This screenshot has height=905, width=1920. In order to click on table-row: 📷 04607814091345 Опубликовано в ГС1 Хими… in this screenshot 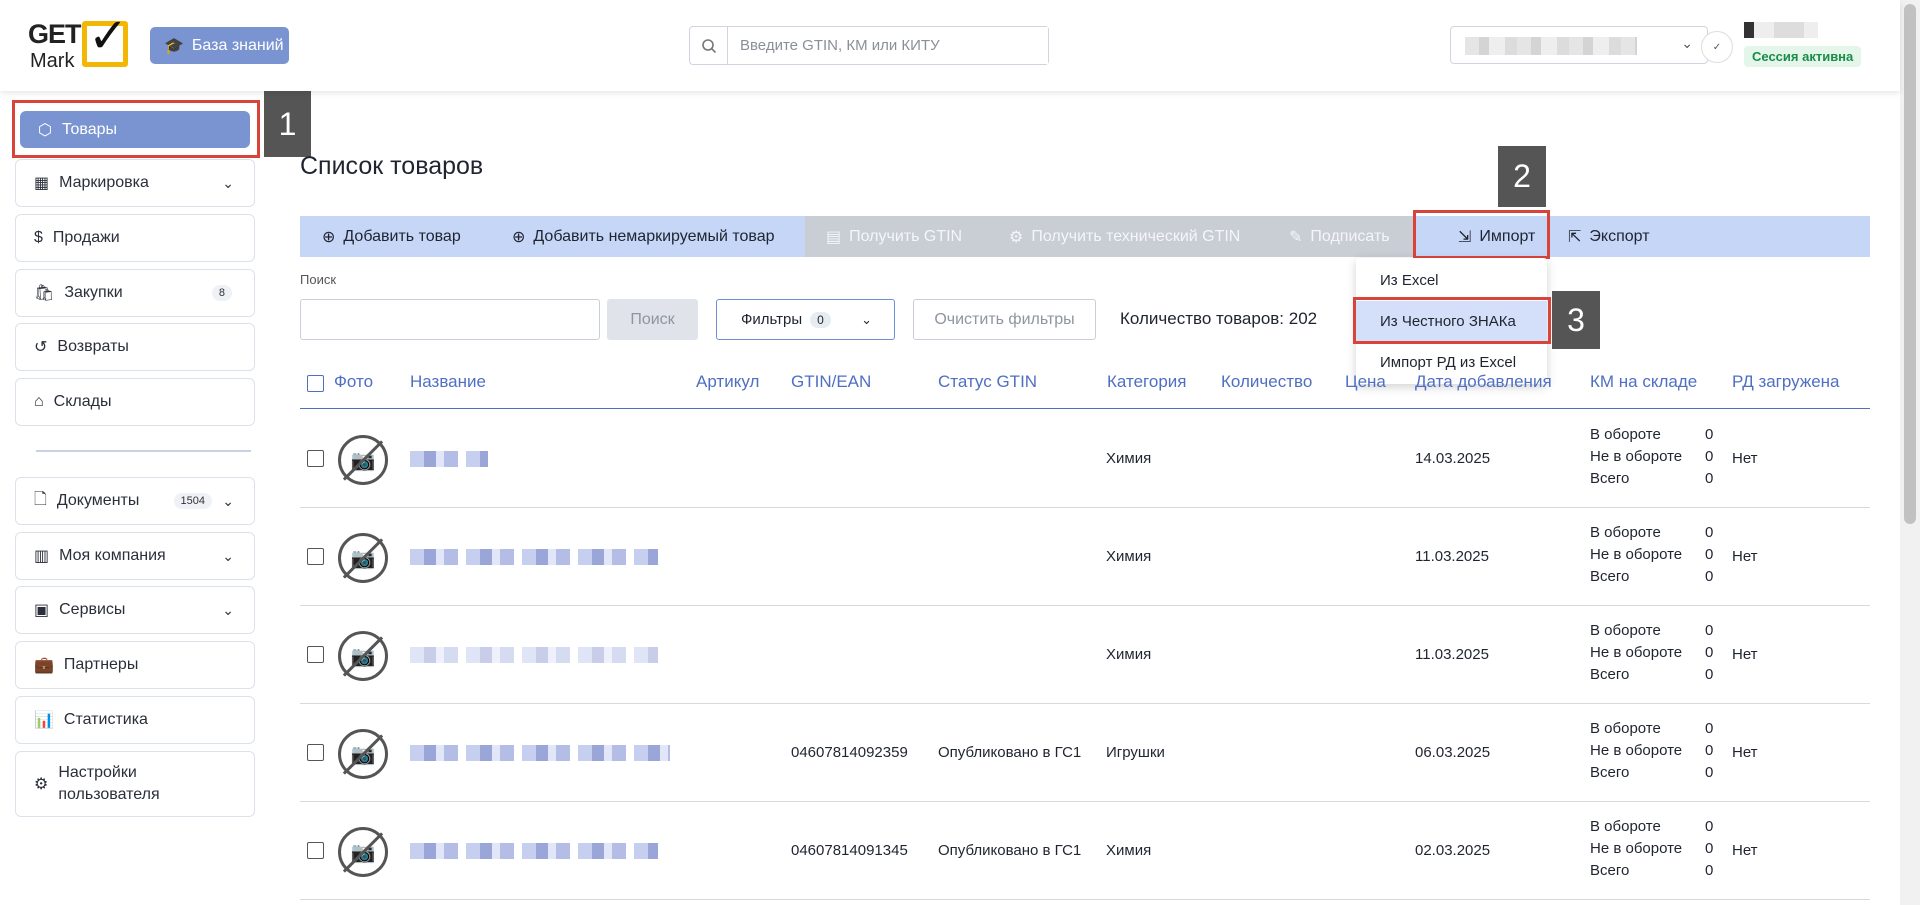, I will do `click(1085, 851)`.